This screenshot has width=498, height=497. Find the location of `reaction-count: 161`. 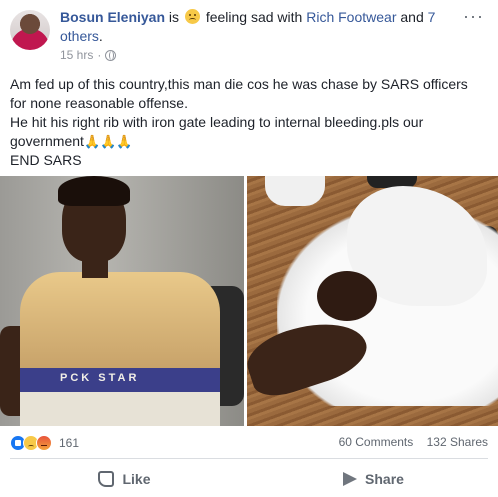

reaction-count: 161 is located at coordinates (69, 443).